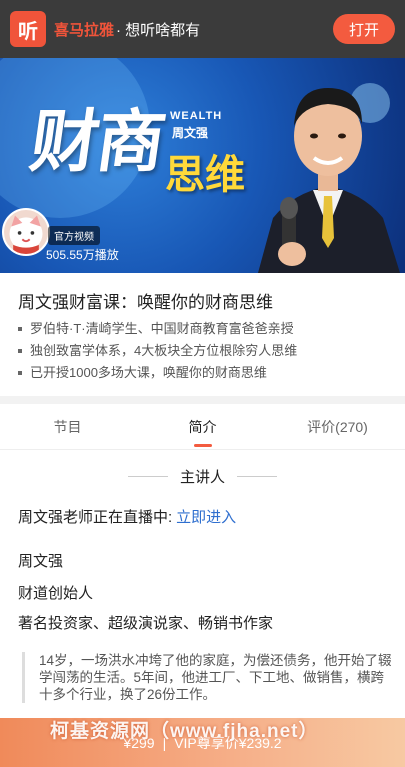 This screenshot has width=405, height=767. I want to click on section-divider, so click(202, 400).